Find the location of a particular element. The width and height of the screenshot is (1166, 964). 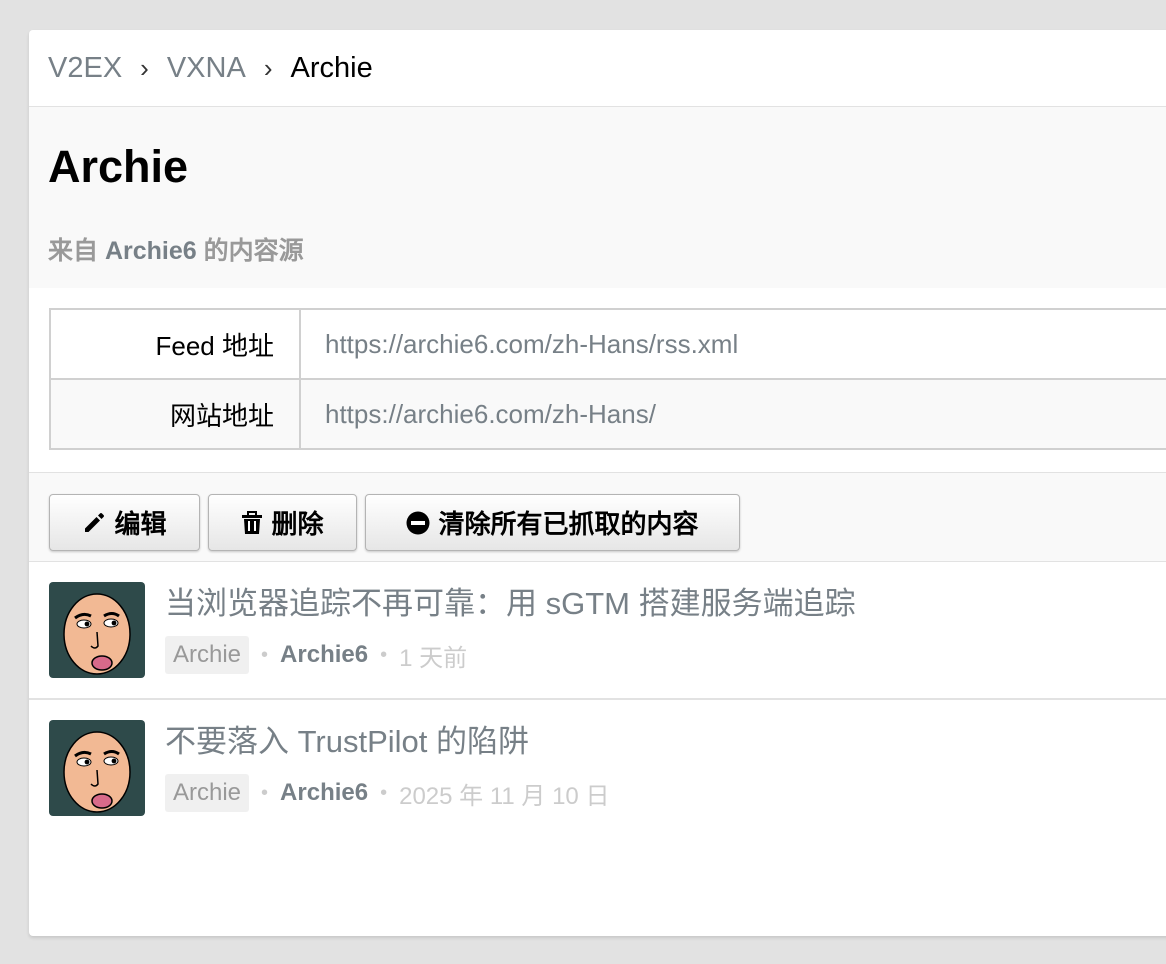

breadcrumb-home-link: V2EX is located at coordinates (85, 68).